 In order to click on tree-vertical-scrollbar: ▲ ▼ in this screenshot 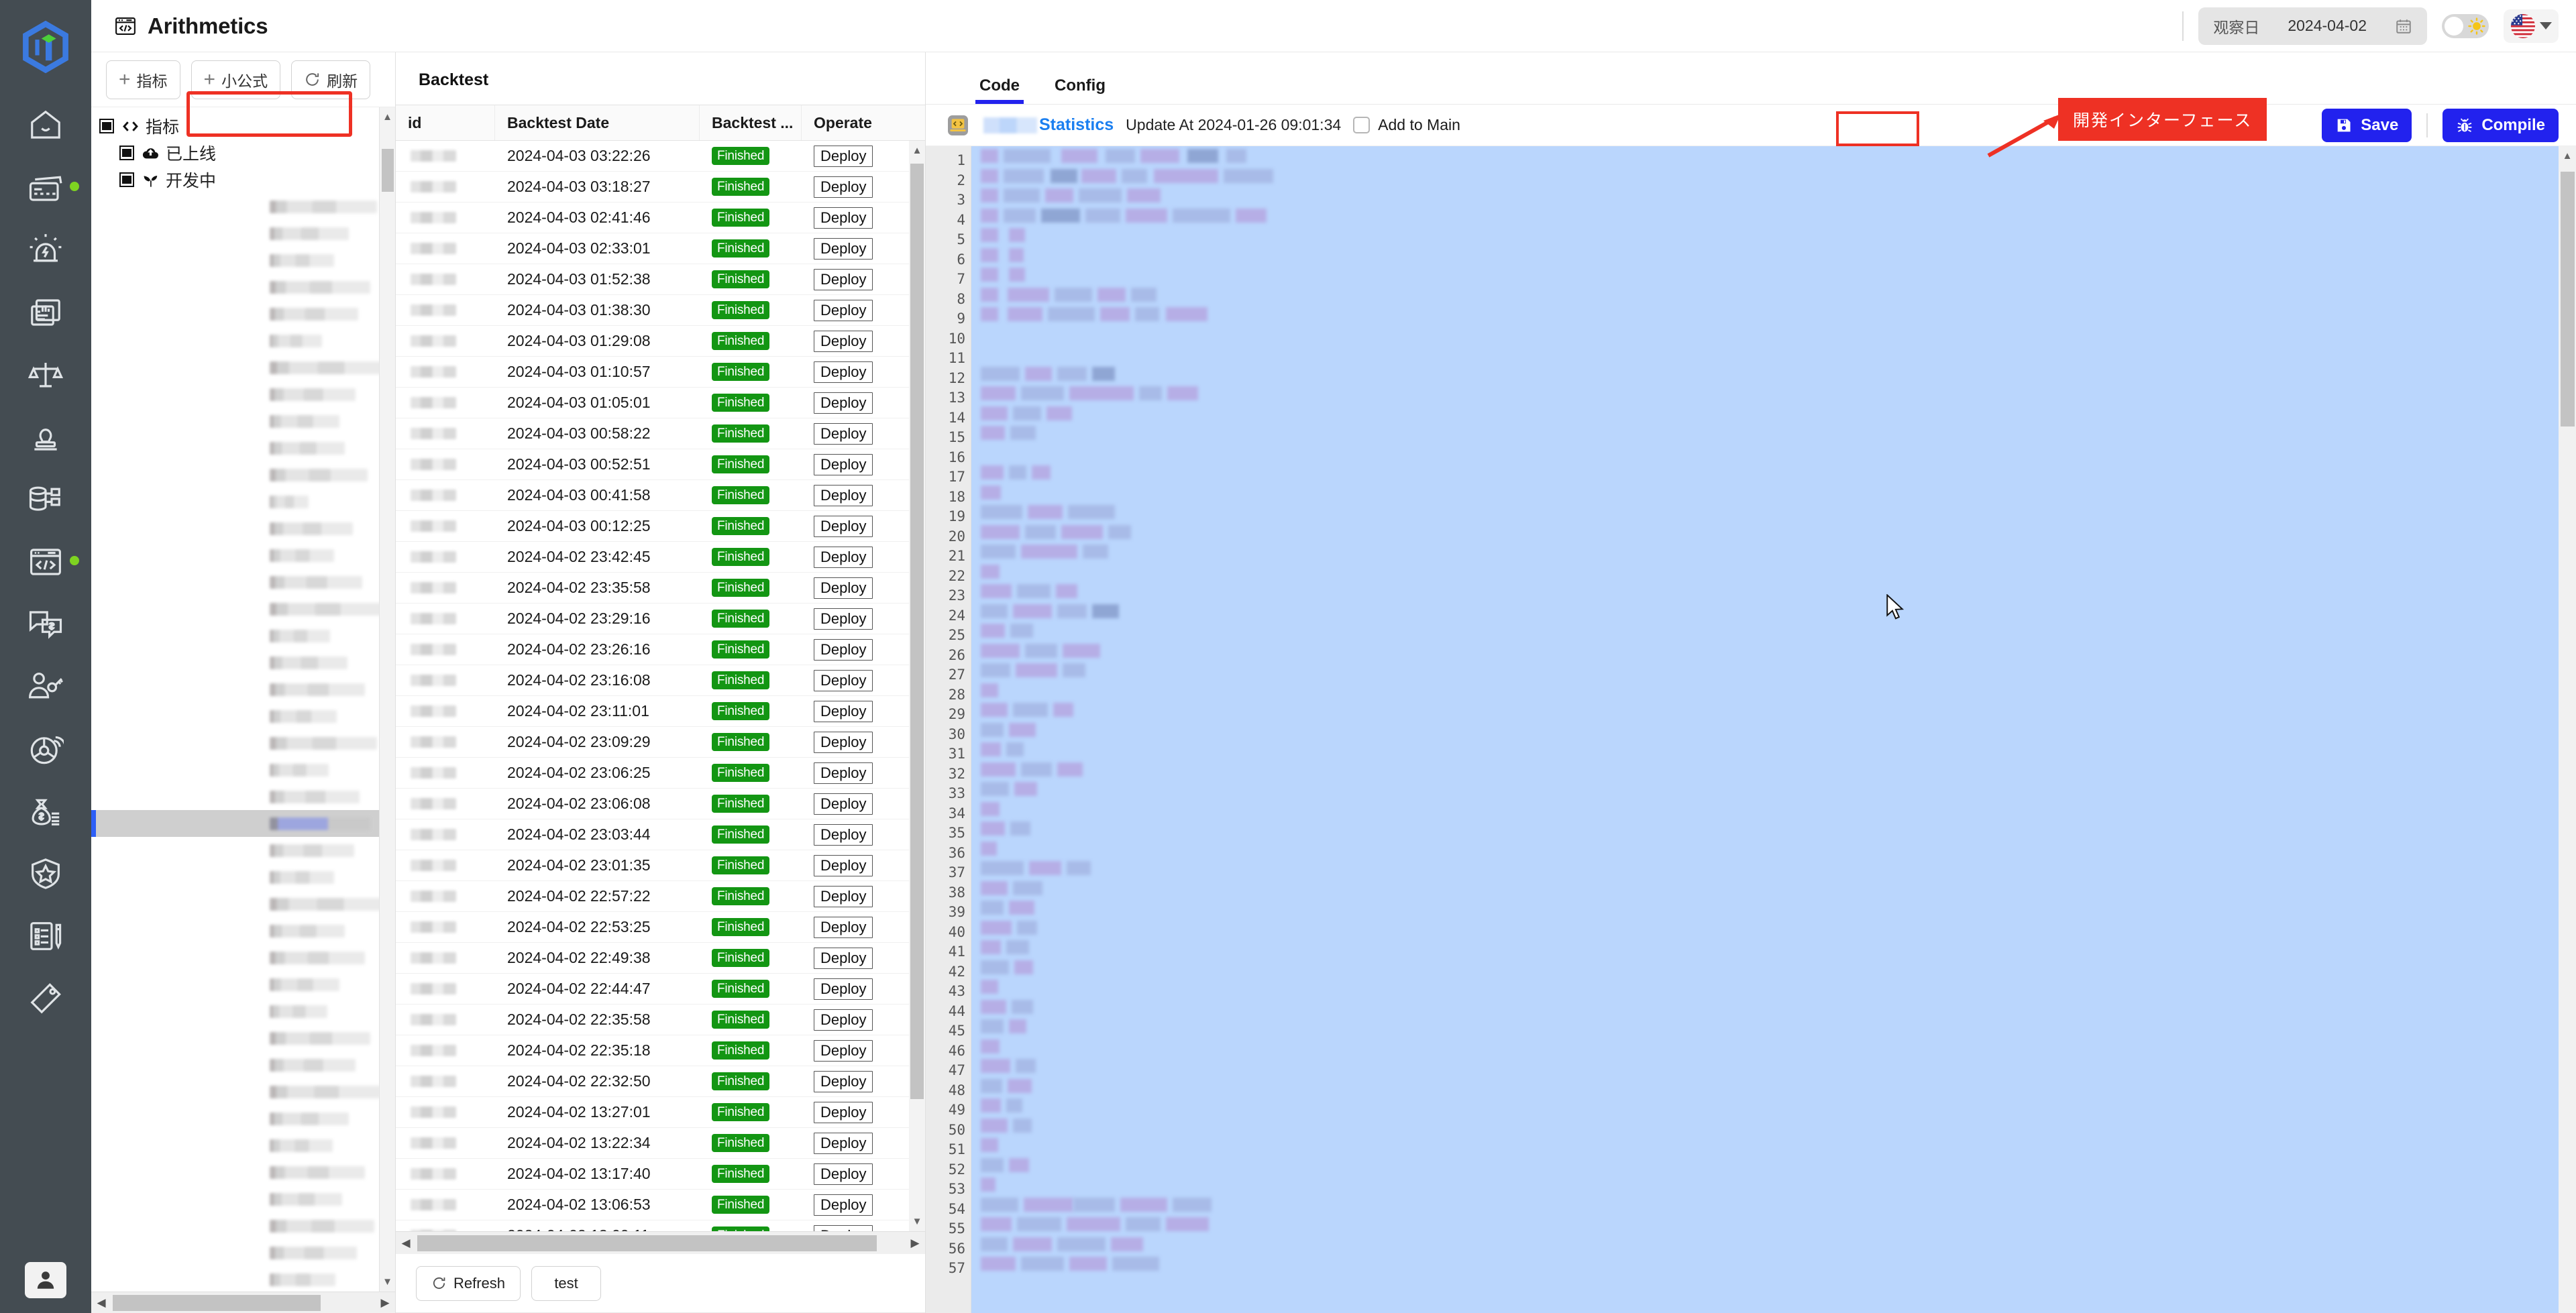, I will do `click(387, 699)`.